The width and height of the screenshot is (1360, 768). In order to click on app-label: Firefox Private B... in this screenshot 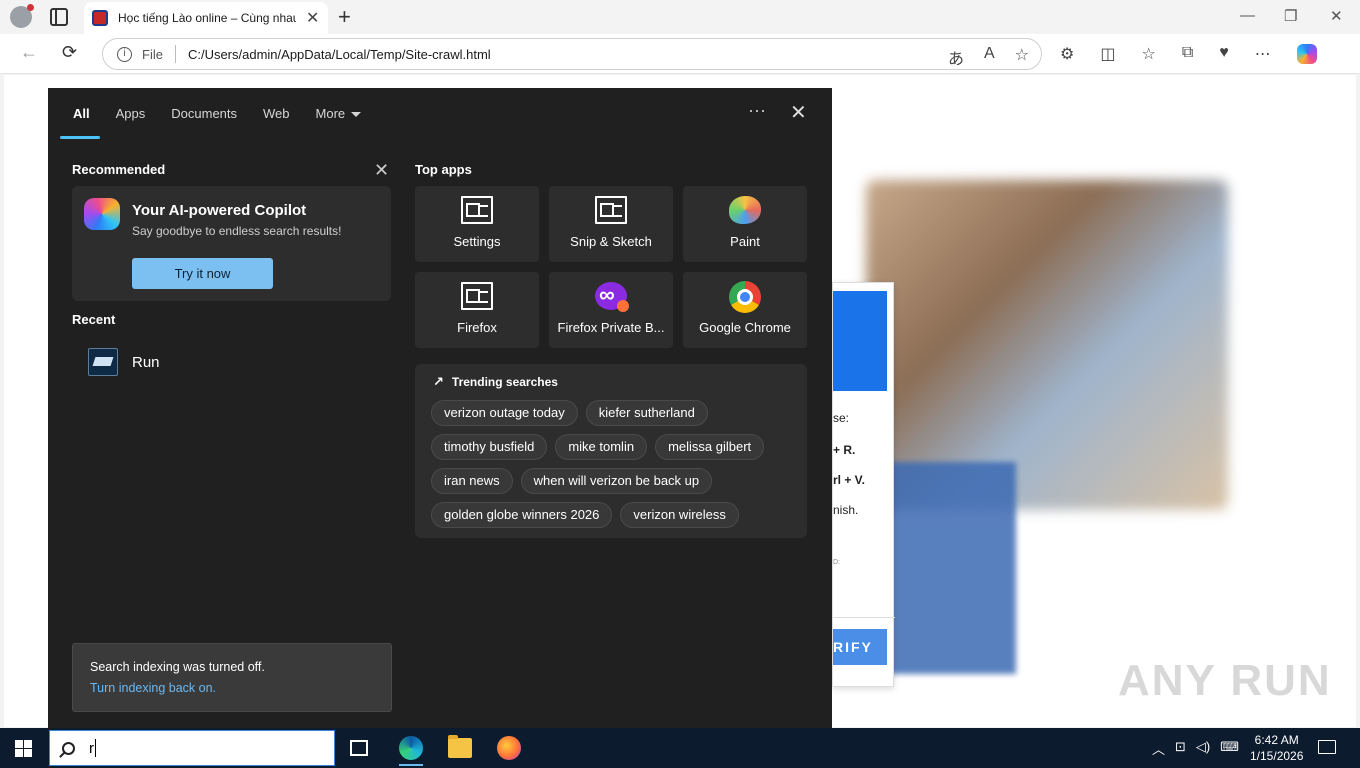, I will do `click(611, 327)`.